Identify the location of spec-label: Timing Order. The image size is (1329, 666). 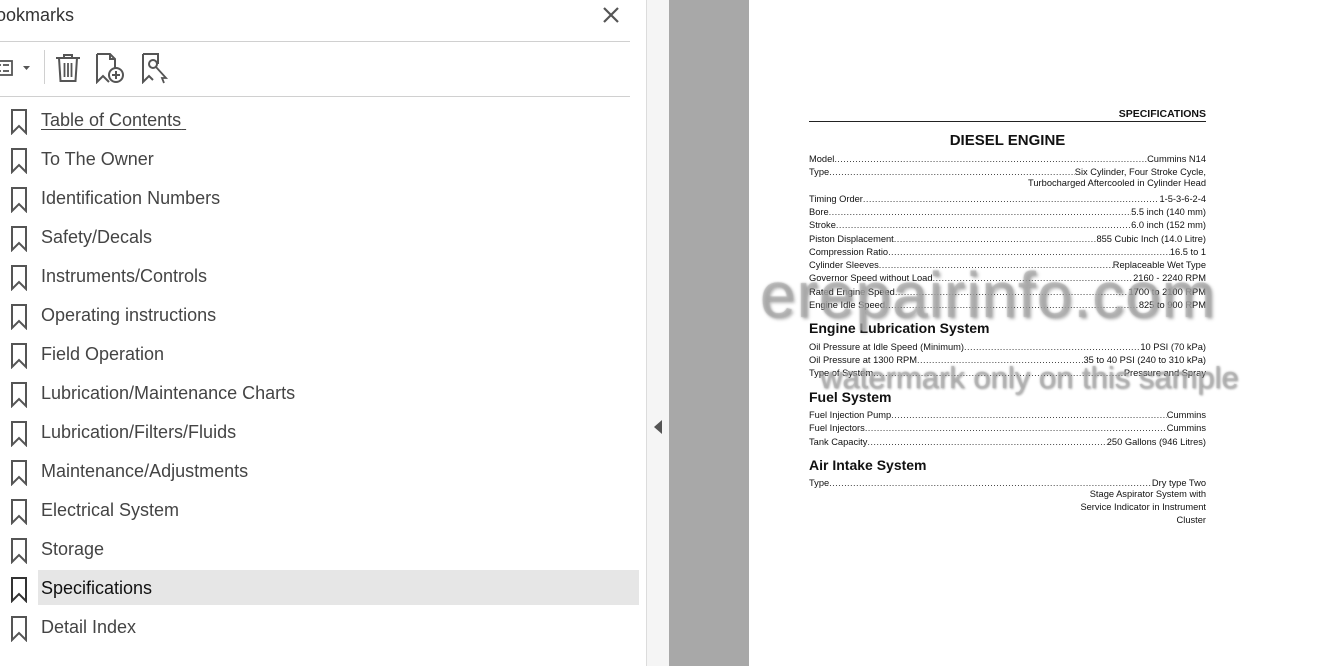
(836, 199).